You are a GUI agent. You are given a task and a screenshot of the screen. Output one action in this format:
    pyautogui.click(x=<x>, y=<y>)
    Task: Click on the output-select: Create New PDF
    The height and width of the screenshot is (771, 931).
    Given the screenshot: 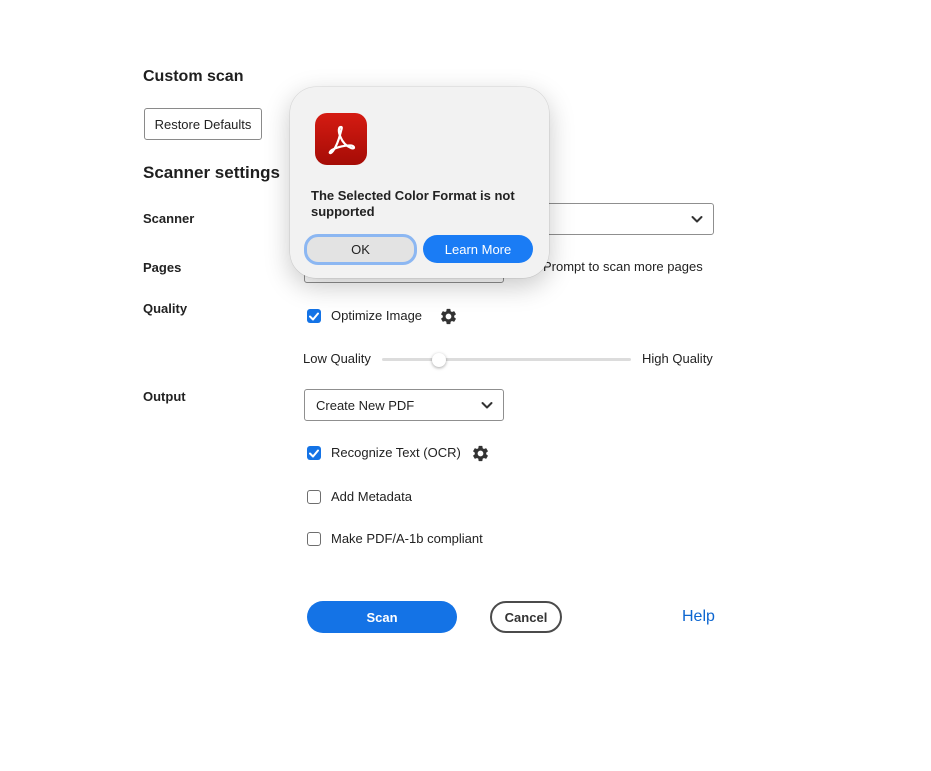 What is the action you would take?
    pyautogui.click(x=404, y=405)
    